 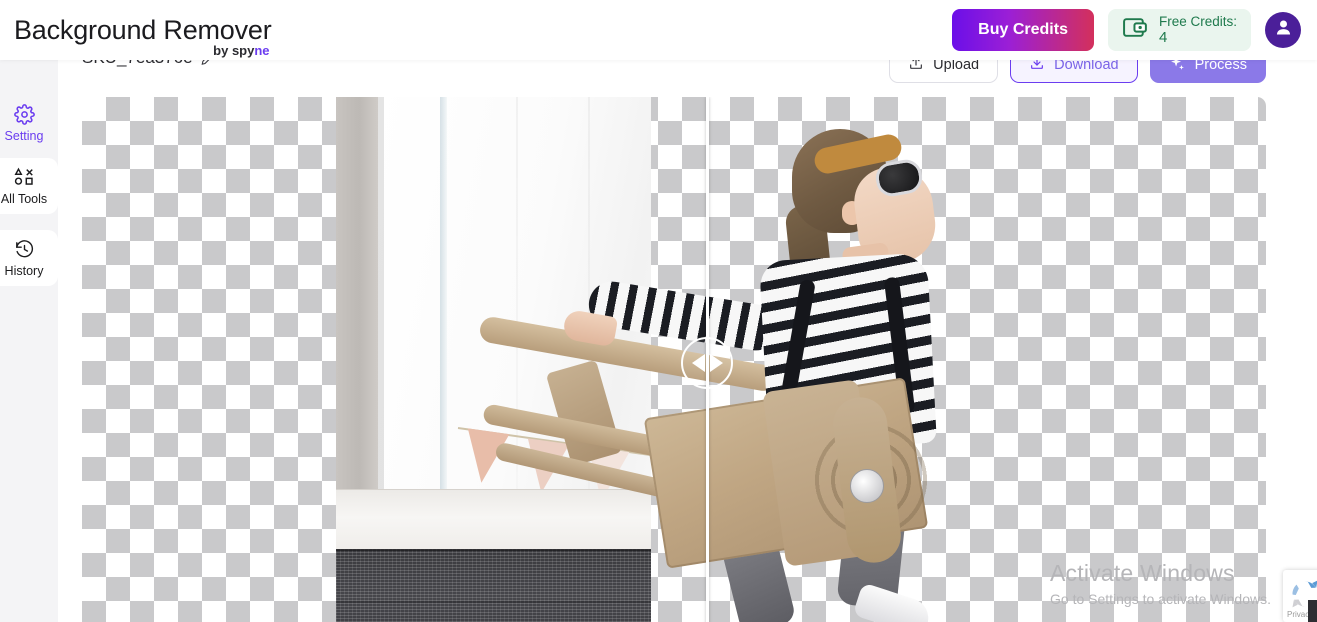 What do you see at coordinates (698, 363) in the screenshot?
I see `left-right-arrows-icon` at bounding box center [698, 363].